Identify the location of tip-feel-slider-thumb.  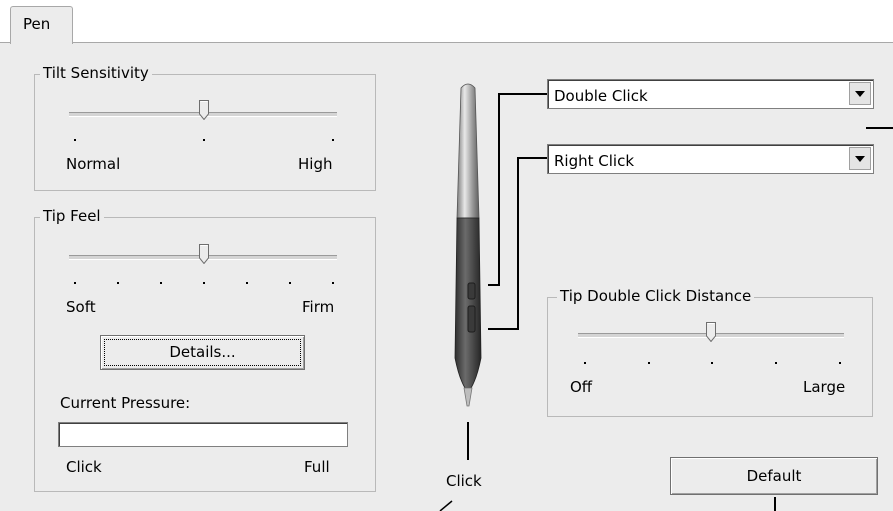
(204, 254).